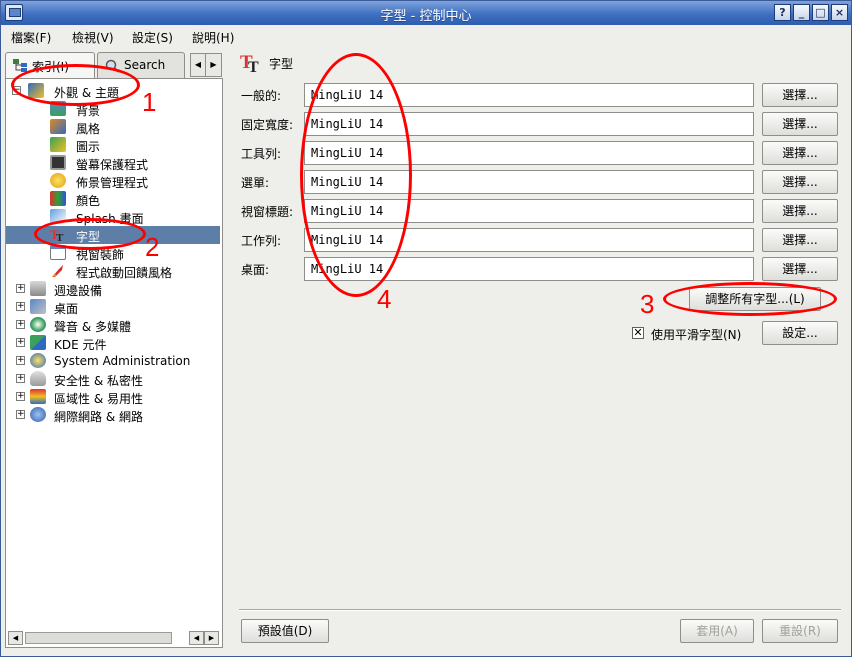 The image size is (852, 657). Describe the element at coordinates (782, 12) in the screenshot. I see `help-button: ?` at that location.